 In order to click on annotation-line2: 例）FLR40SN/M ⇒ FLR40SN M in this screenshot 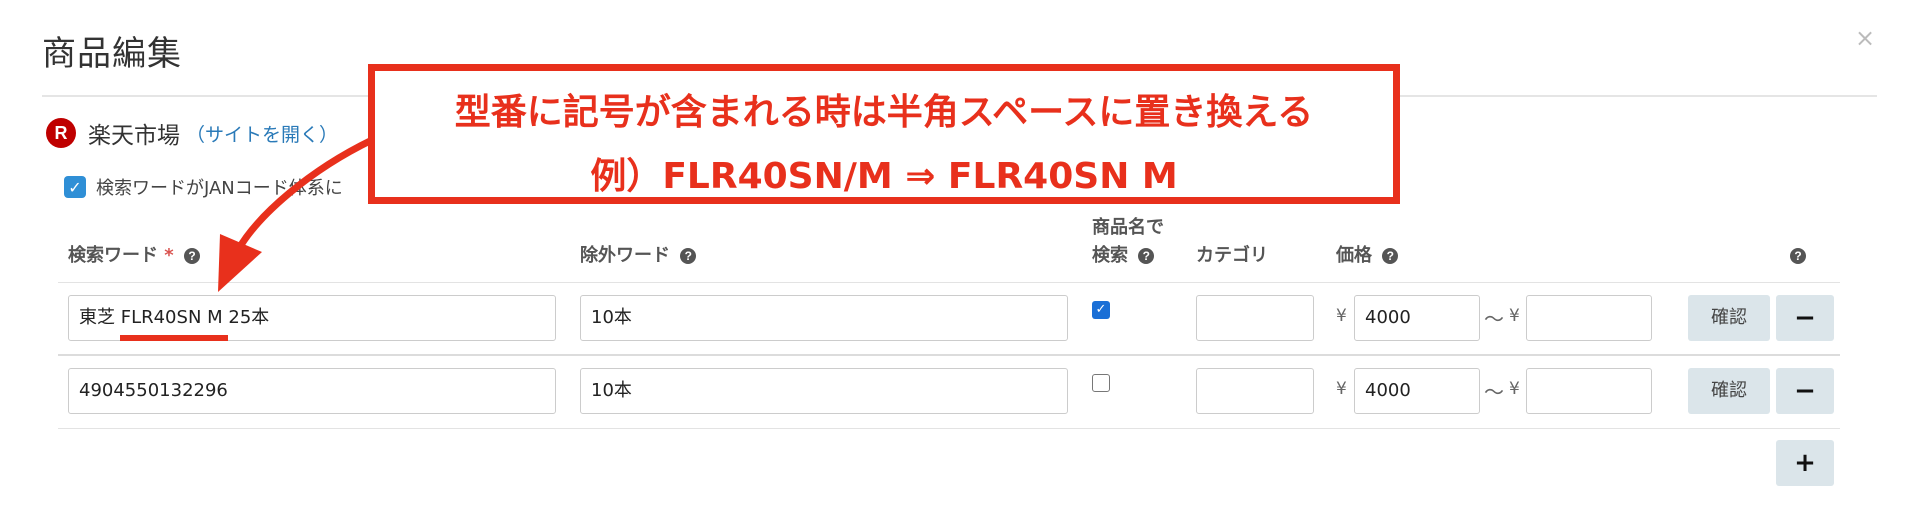, I will do `click(884, 176)`.